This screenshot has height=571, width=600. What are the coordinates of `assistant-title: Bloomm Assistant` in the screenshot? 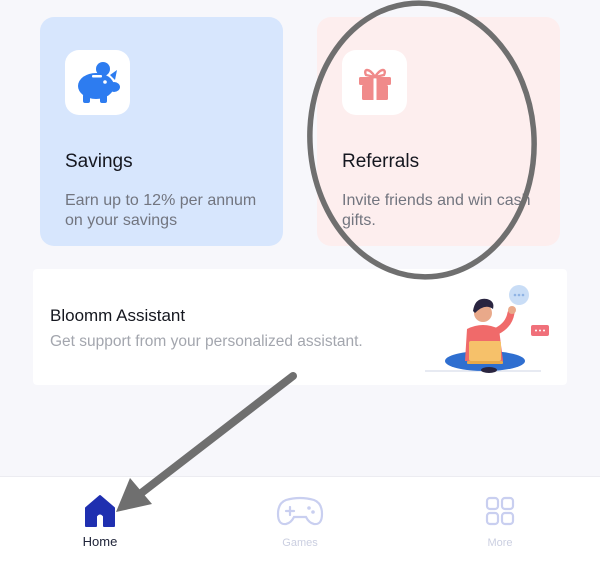 It's located at (118, 315).